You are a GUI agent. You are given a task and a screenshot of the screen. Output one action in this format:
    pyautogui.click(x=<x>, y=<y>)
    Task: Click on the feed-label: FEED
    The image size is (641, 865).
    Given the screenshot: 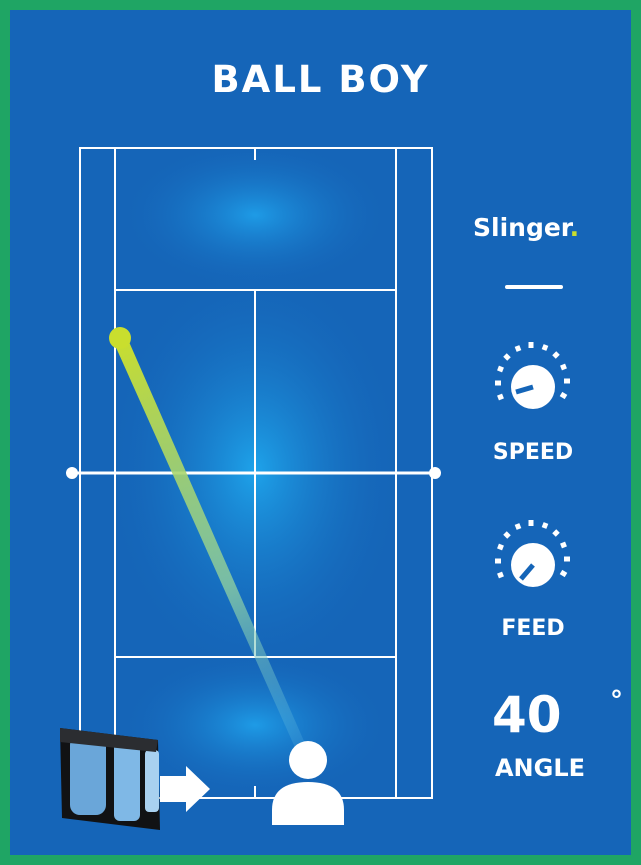 What is the action you would take?
    pyautogui.click(x=533, y=628)
    